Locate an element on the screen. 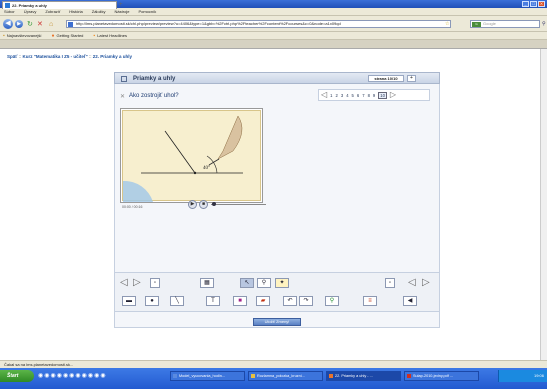  breadcrumb-current-page: 22. Priamky a uhly is located at coordinates (112, 56).